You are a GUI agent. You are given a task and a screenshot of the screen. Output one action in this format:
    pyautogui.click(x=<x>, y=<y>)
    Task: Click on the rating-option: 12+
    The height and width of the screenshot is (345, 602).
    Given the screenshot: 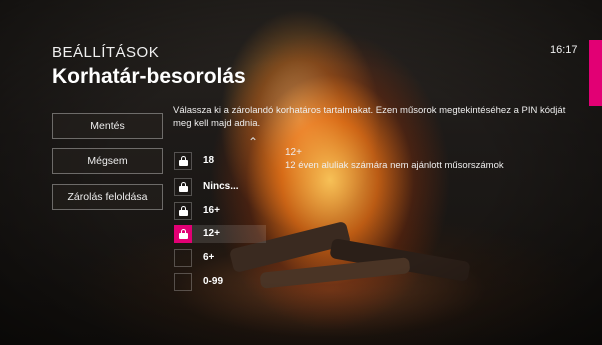 What is the action you would take?
    pyautogui.click(x=220, y=234)
    